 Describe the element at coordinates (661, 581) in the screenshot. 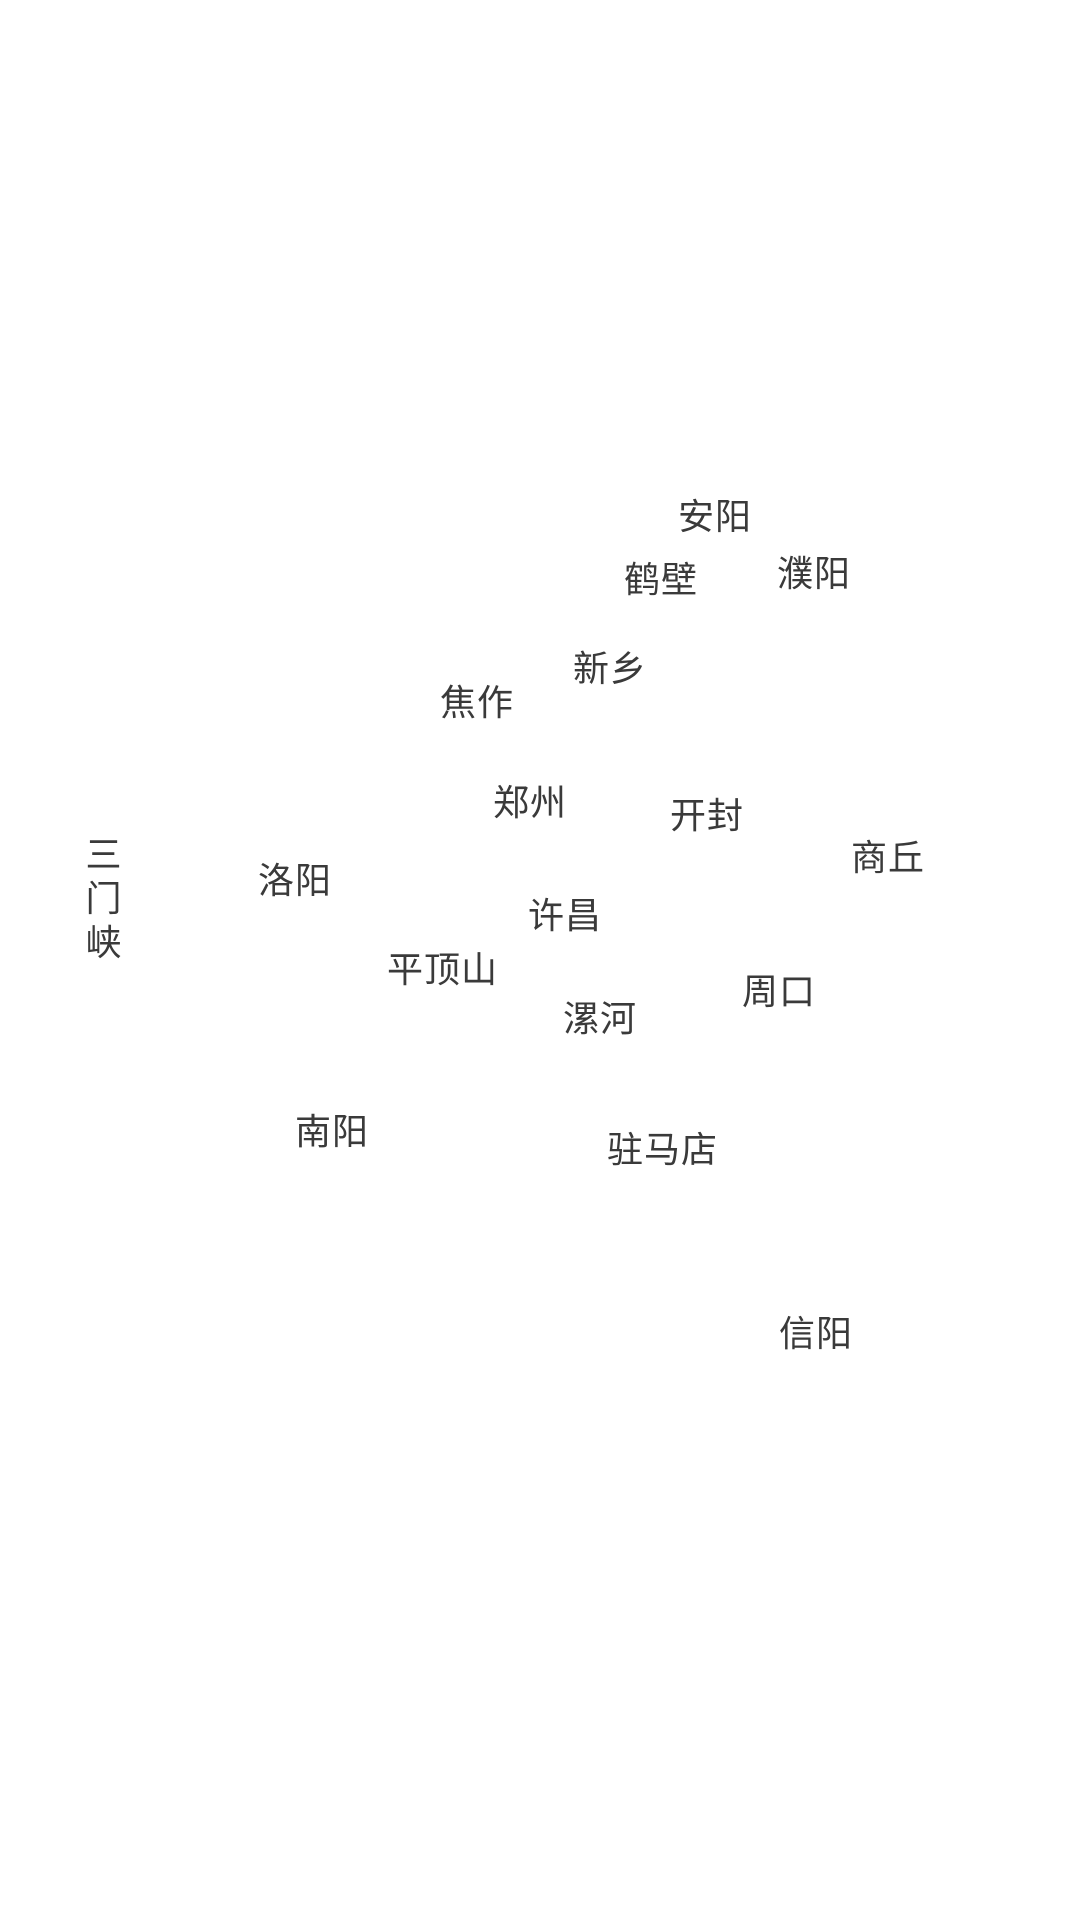

I see `city-label-hebi: 鹤壁` at that location.